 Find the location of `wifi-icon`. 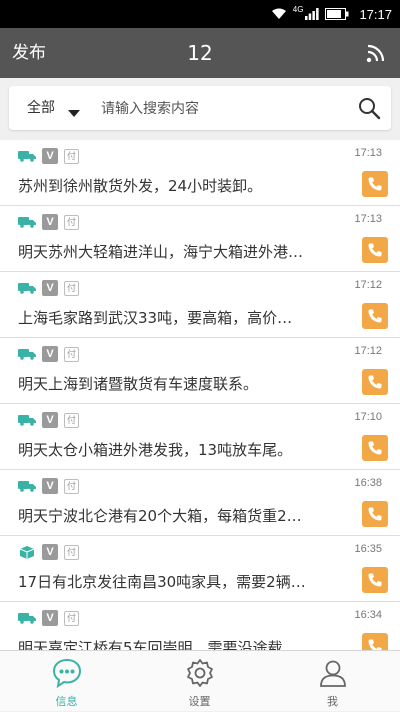

wifi-icon is located at coordinates (278, 13).